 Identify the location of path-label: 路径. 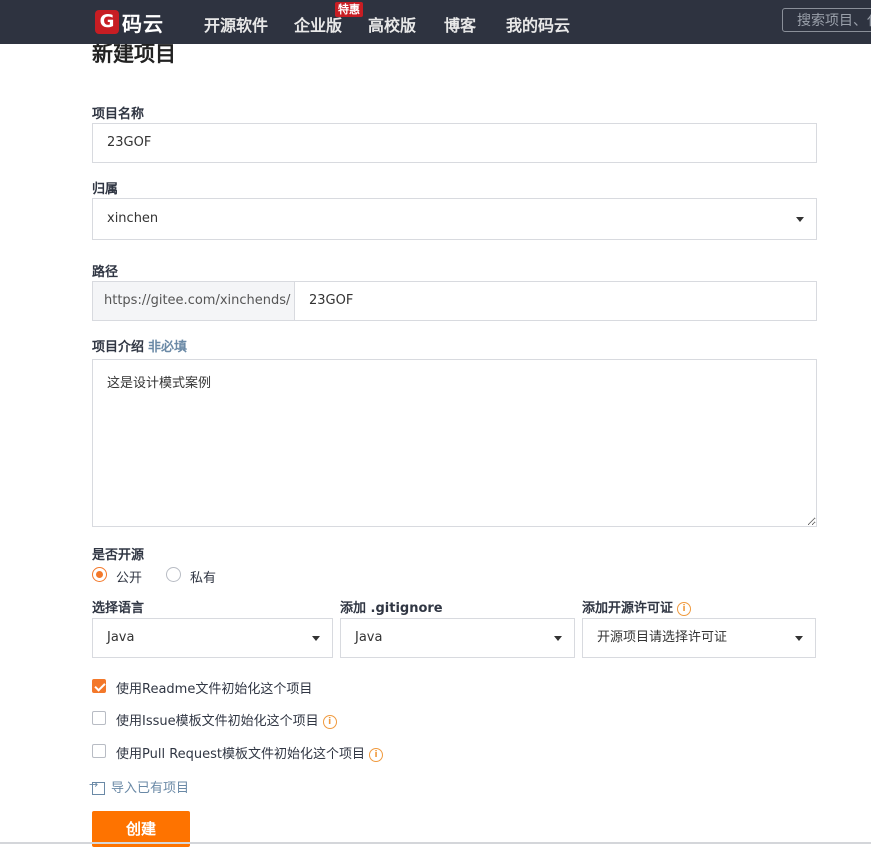
(105, 272).